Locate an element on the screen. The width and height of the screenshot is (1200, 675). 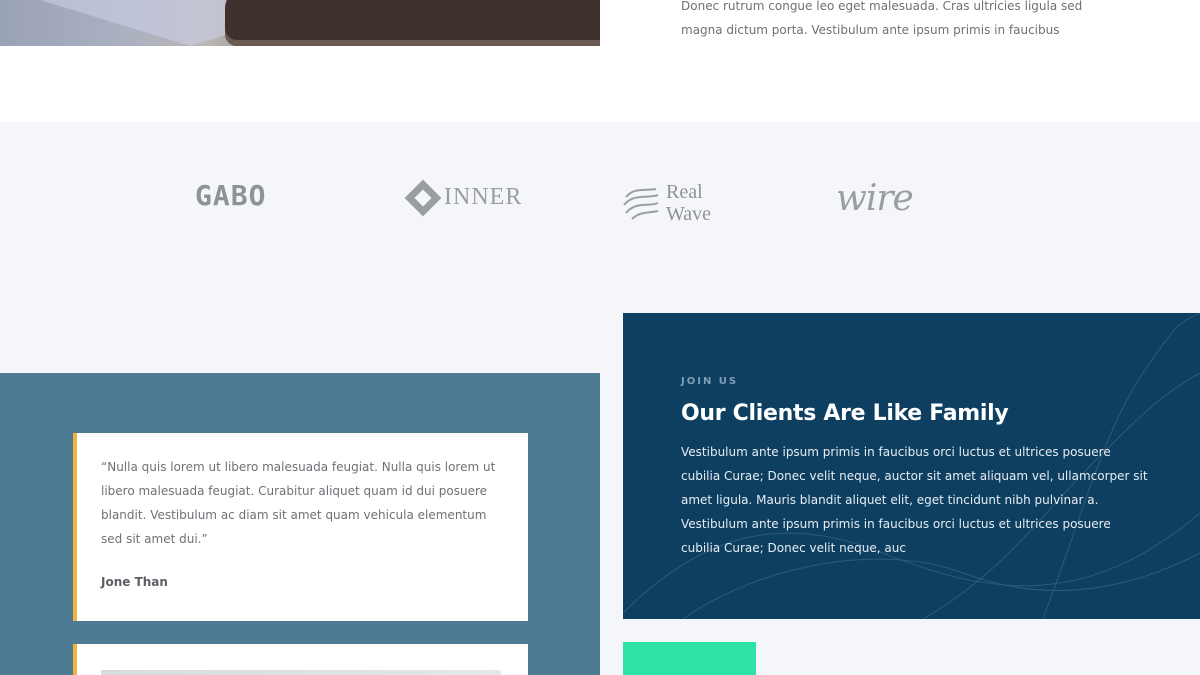
logo-wire: wire is located at coordinates (875, 198).